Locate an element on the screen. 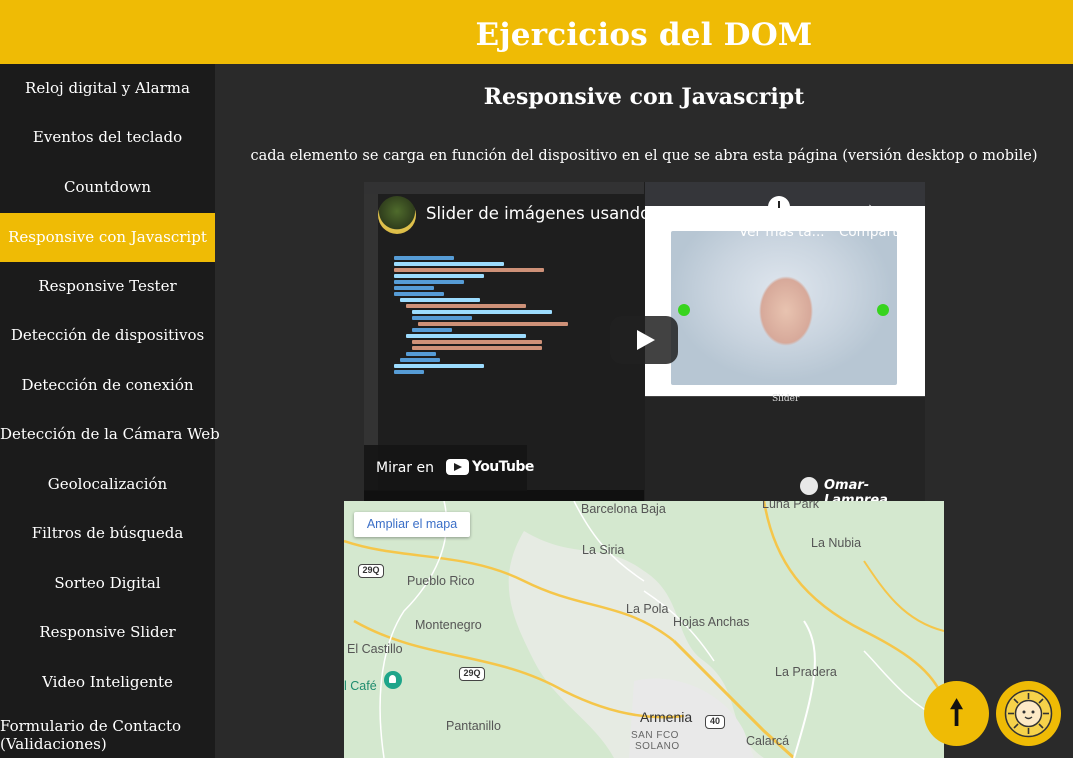 The width and height of the screenshot is (1073, 758). sun-icon is located at coordinates (1028, 713).